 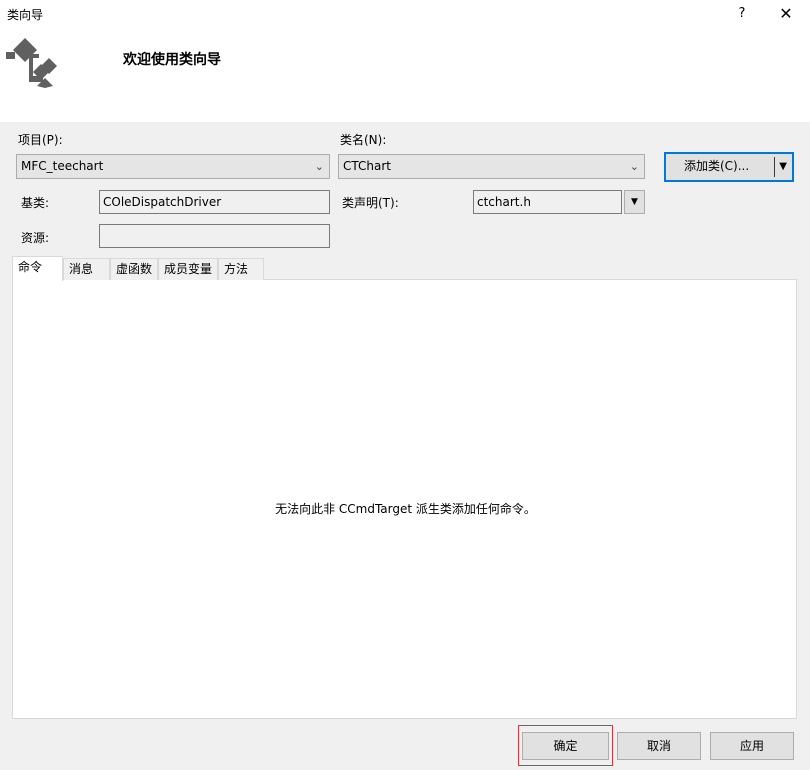 I want to click on project-value: MFC_teechart, so click(x=62, y=166).